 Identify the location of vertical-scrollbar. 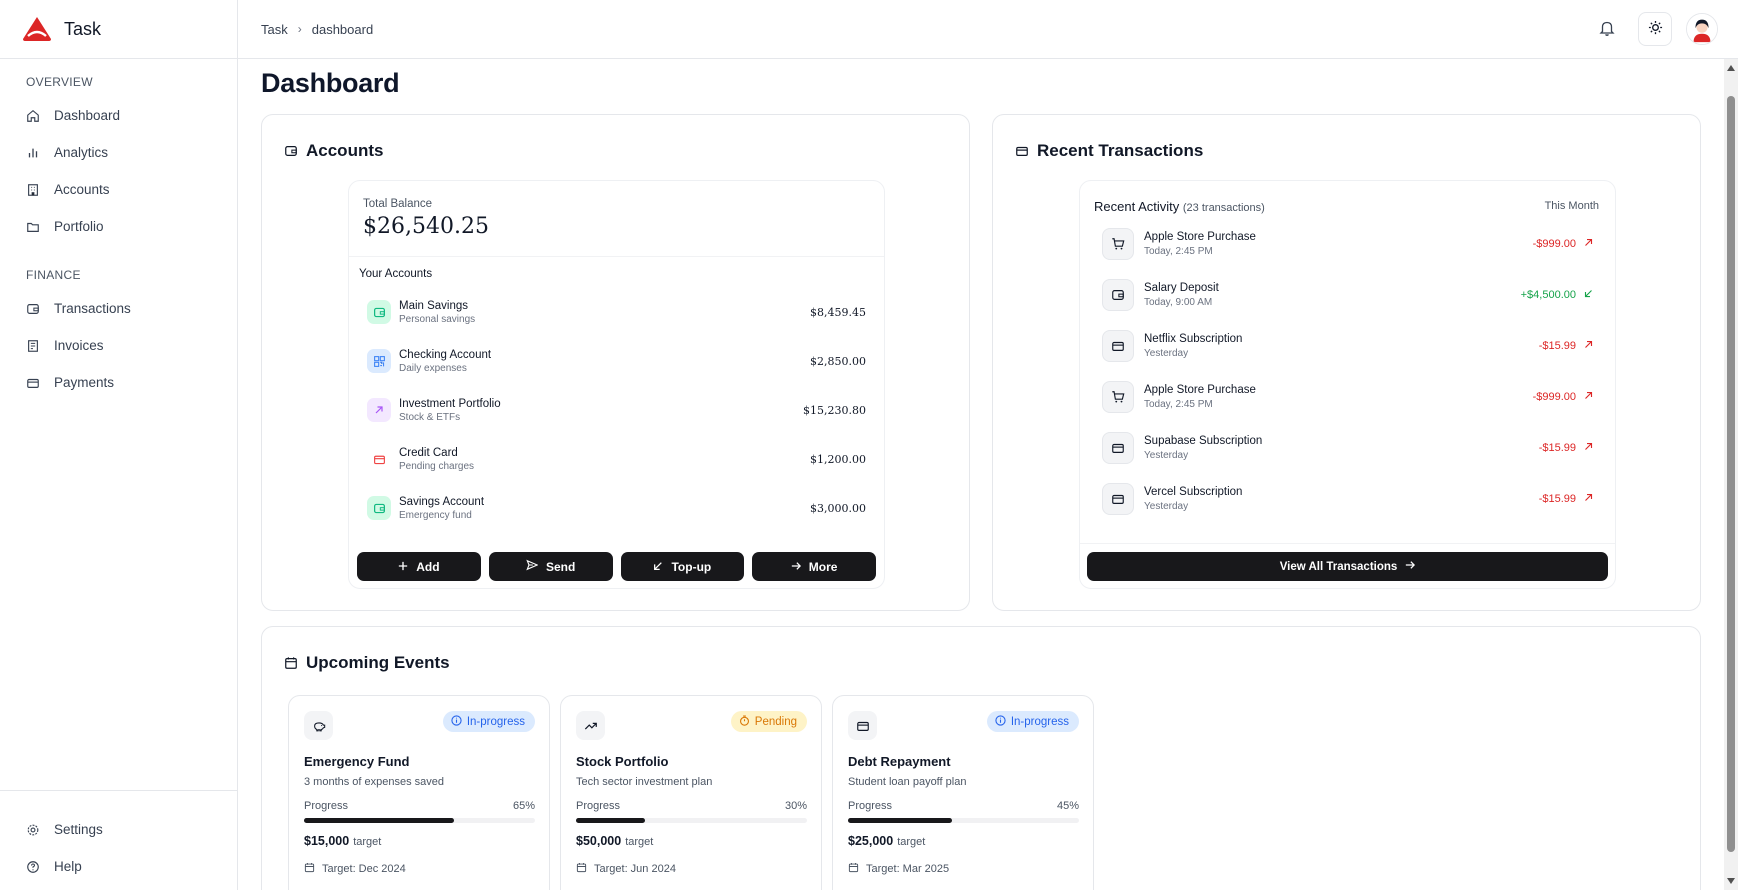
(1731, 474).